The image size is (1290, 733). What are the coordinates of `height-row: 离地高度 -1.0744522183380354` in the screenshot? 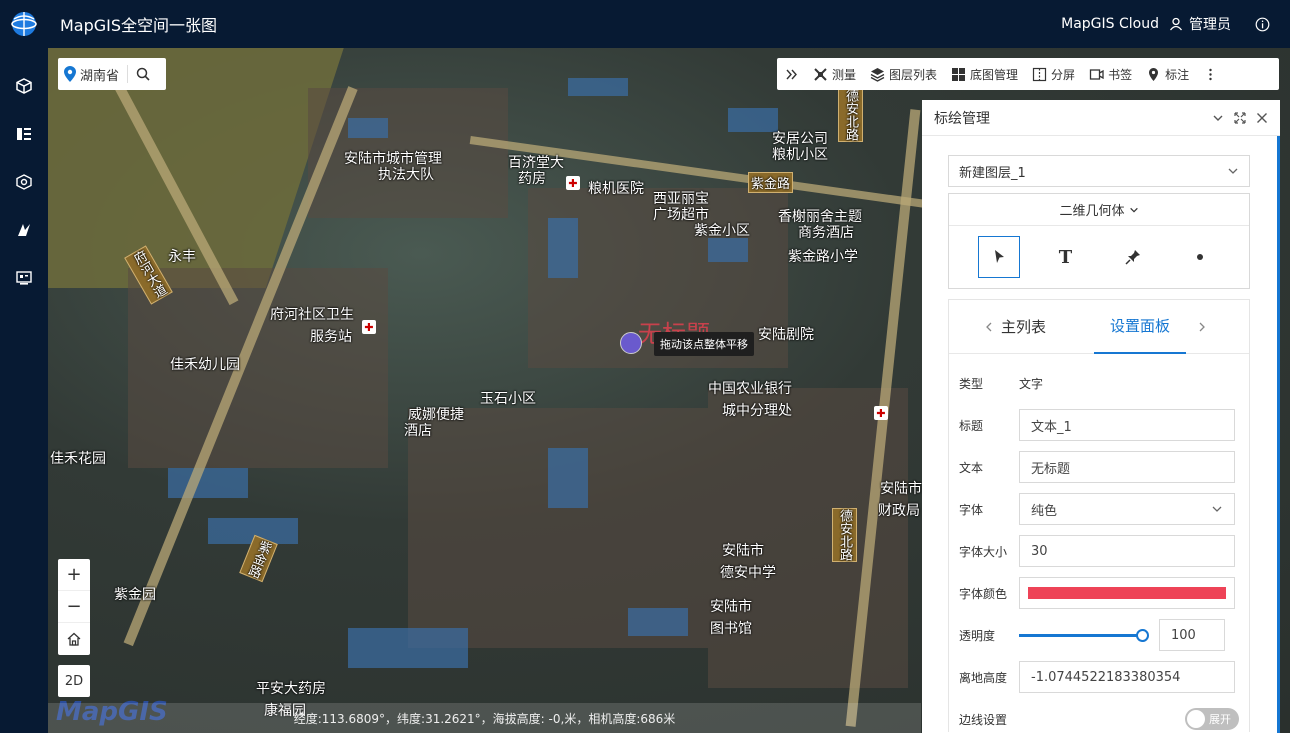 It's located at (1099, 677).